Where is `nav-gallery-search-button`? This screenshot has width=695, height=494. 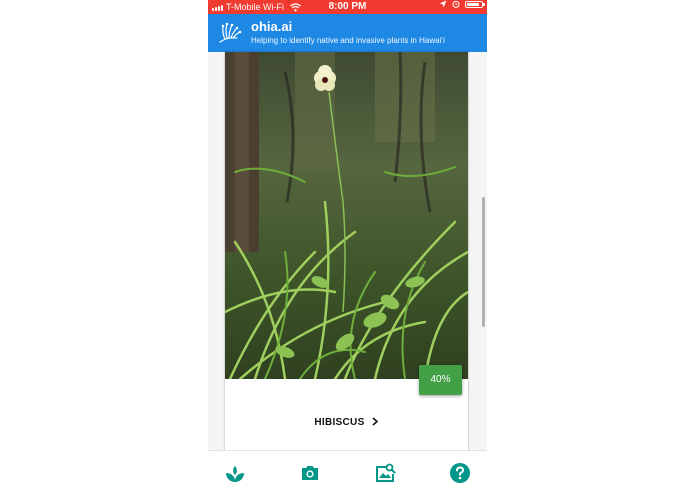
nav-gallery-search-button is located at coordinates (385, 473).